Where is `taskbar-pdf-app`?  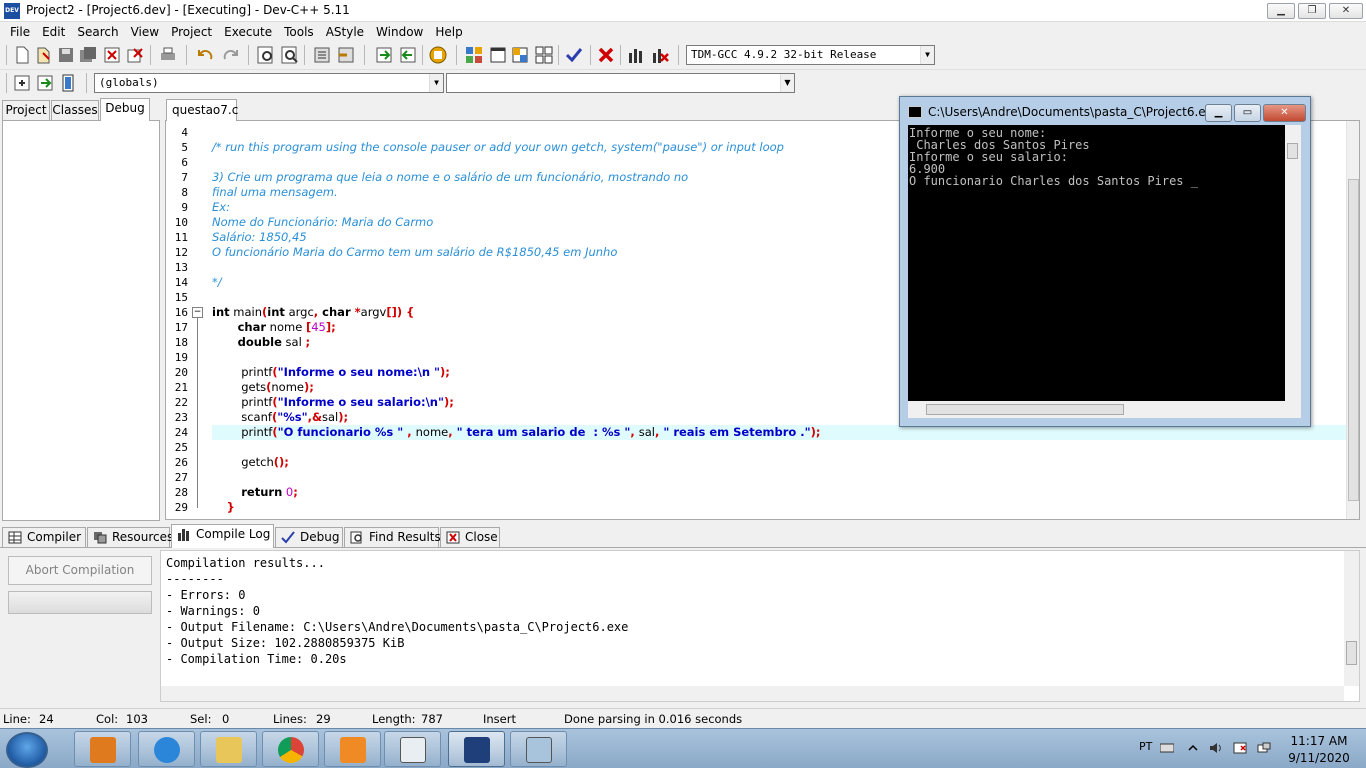
taskbar-pdf-app is located at coordinates (352, 749).